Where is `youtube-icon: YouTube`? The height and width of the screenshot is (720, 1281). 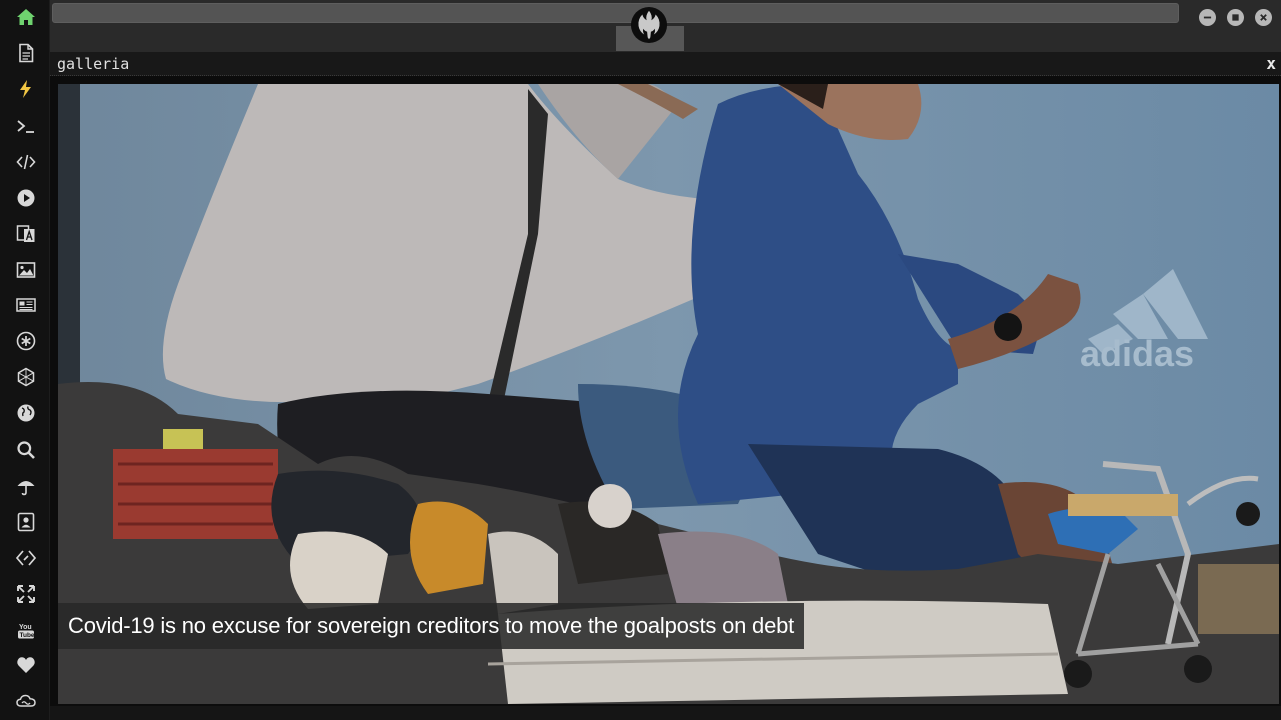 youtube-icon: YouTube is located at coordinates (26, 631).